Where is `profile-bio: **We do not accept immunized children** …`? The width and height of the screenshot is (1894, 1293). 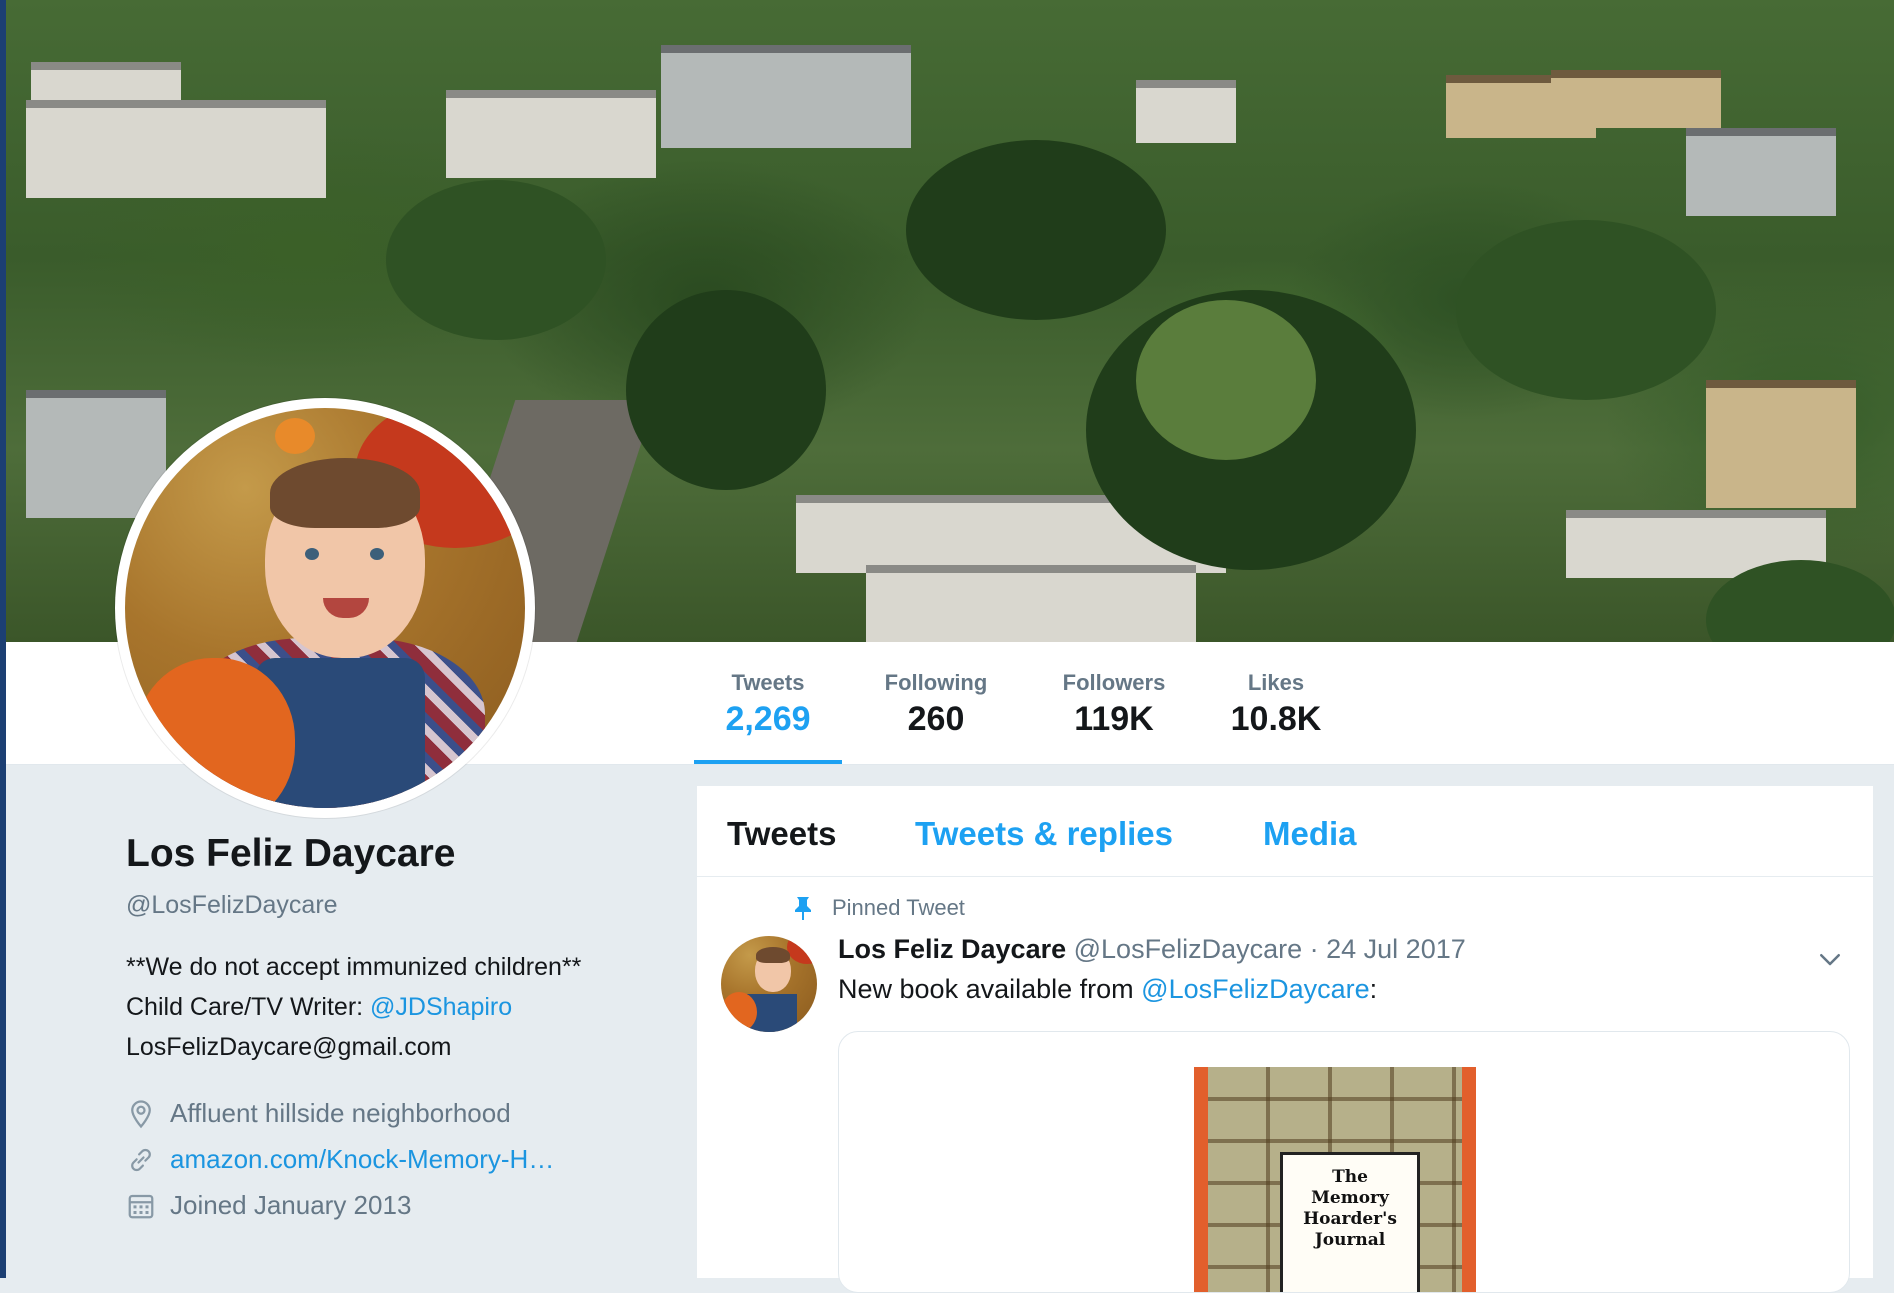 profile-bio: **We do not accept immunized children** … is located at coordinates (406, 1007).